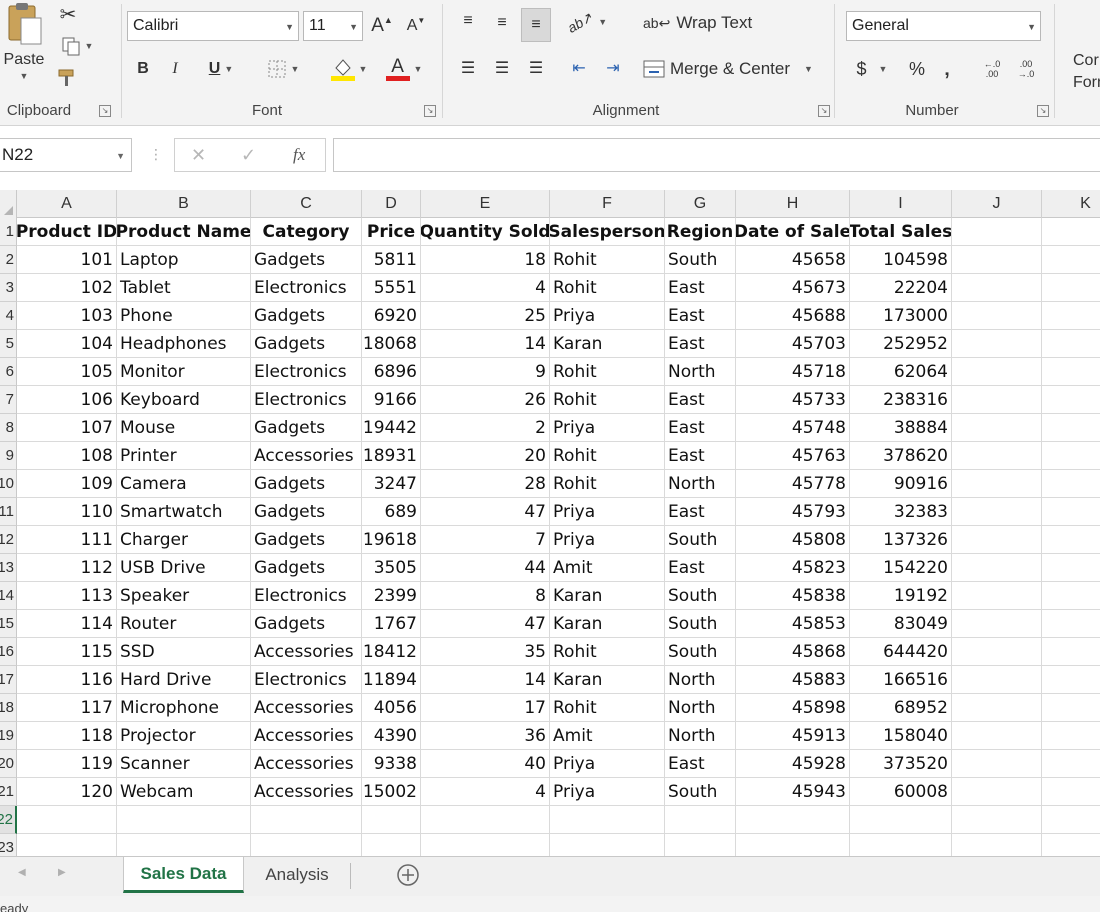 The height and width of the screenshot is (912, 1100). I want to click on table-cell: 38884, so click(901, 428).